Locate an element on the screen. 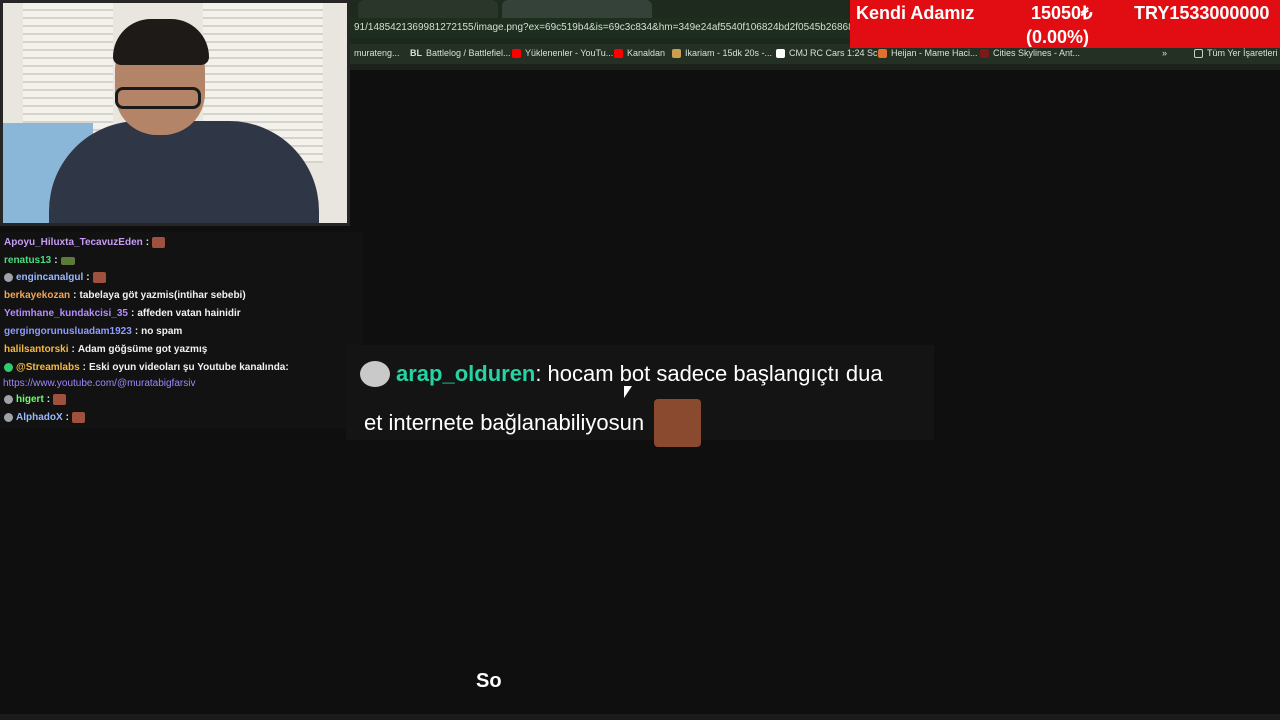 The width and height of the screenshot is (1280, 720). chat-username: renatus13 is located at coordinates (27, 260).